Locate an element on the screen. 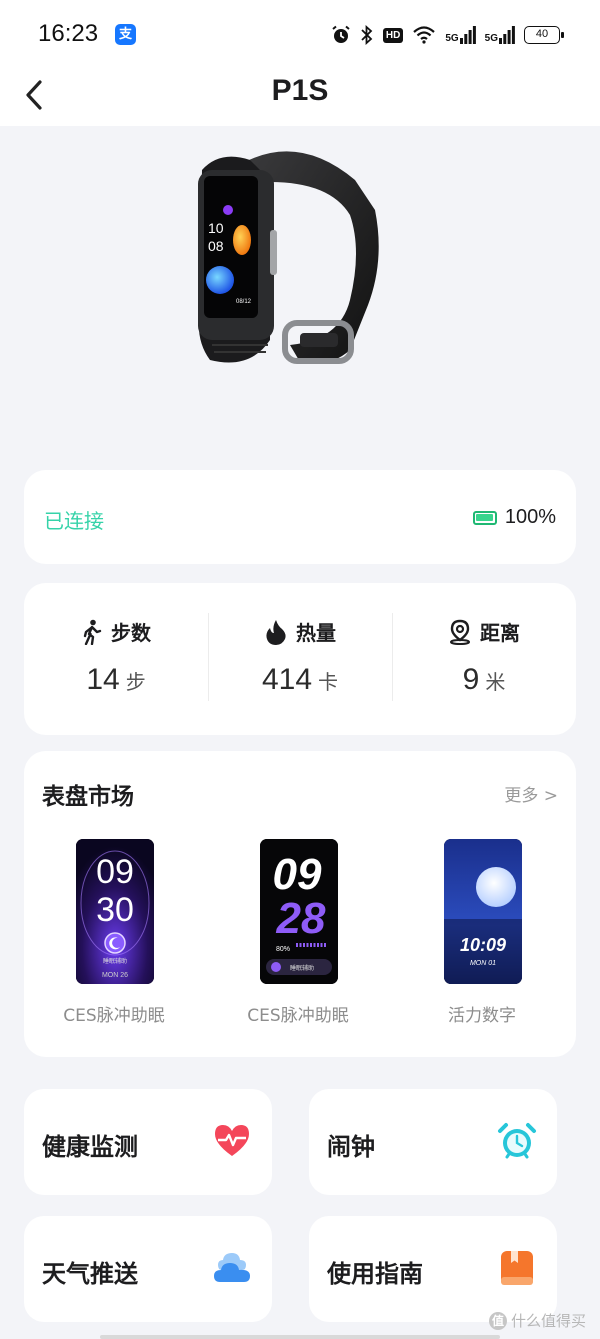 Image resolution: width=600 pixels, height=1339 pixels. dial-minute: 30 is located at coordinates (115, 910).